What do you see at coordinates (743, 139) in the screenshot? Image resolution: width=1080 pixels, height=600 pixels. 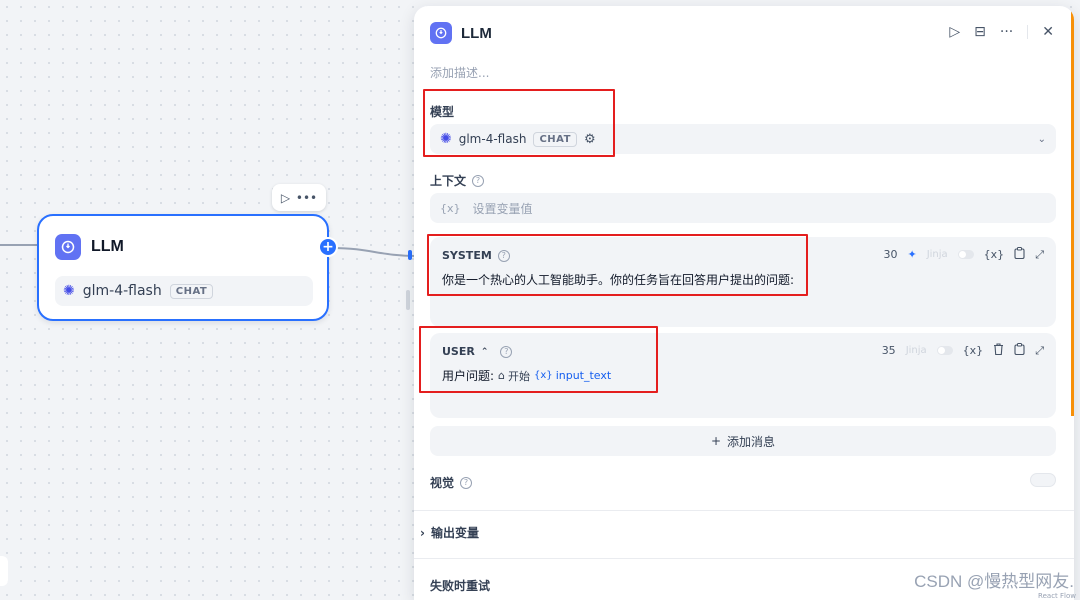 I see `model-select: ✺ glm-4-flash CHAT ⚙ ⌄` at bounding box center [743, 139].